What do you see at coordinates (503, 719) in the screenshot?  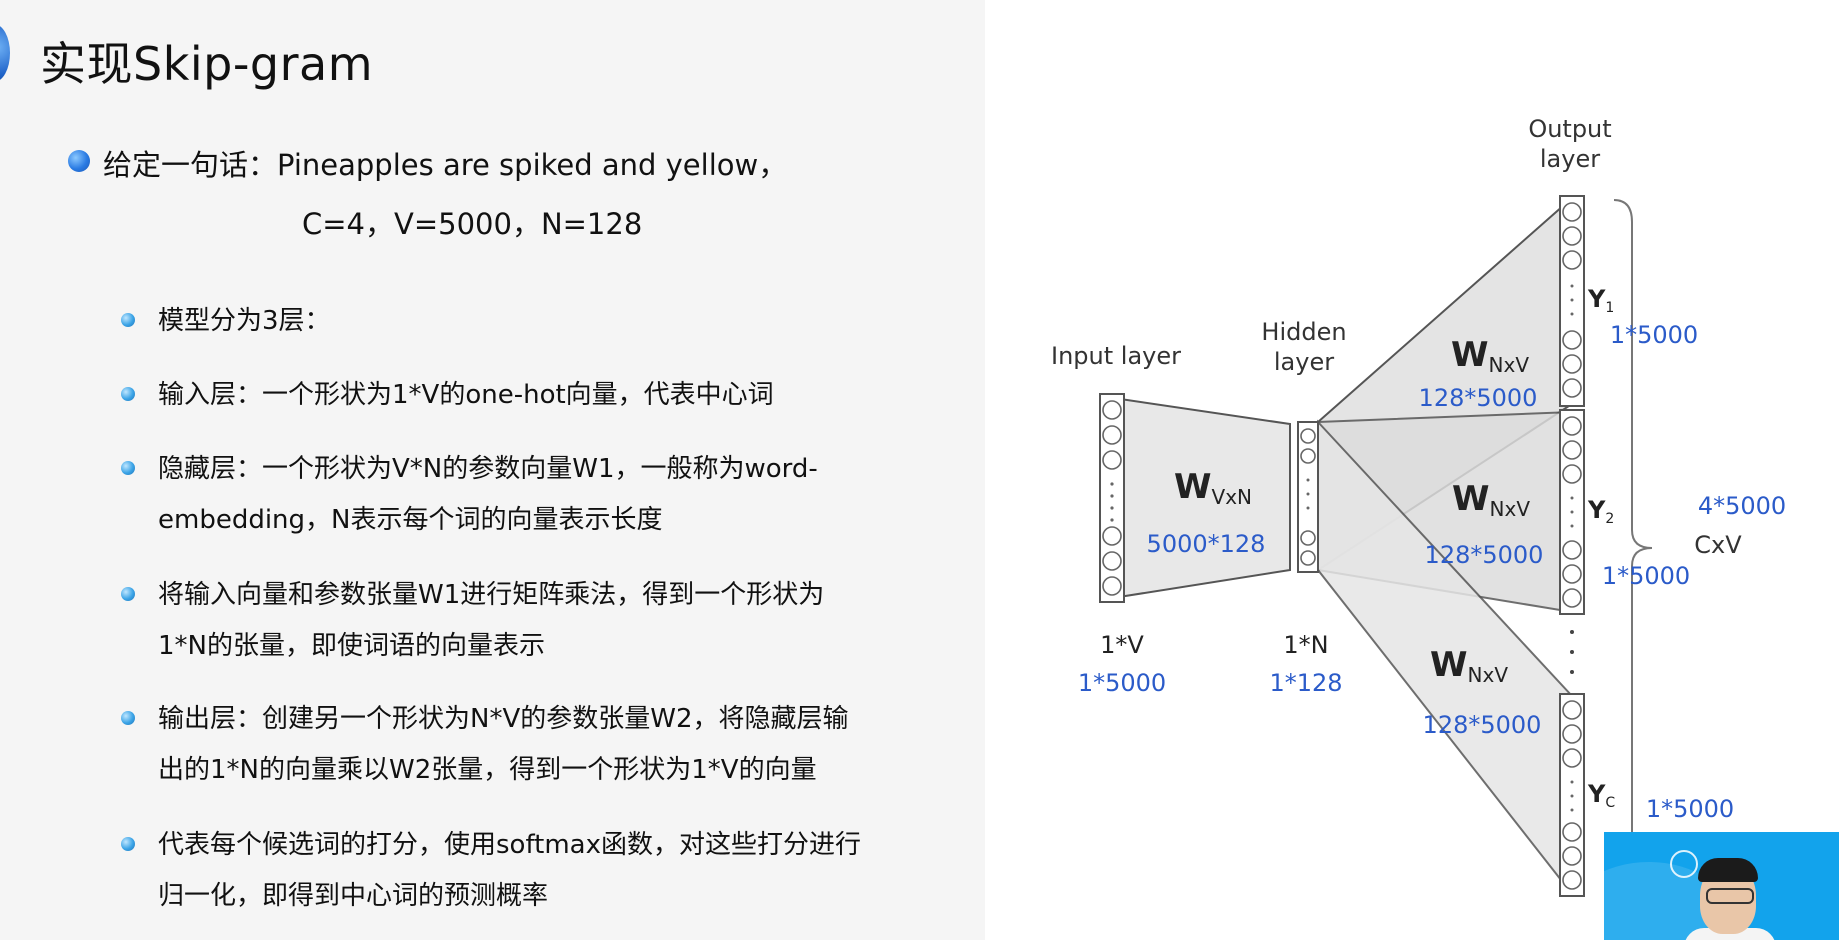 I see `sub-bullet-text: 输出层：创建另一个形状为N*V的参数张量W2，将隐藏层输` at bounding box center [503, 719].